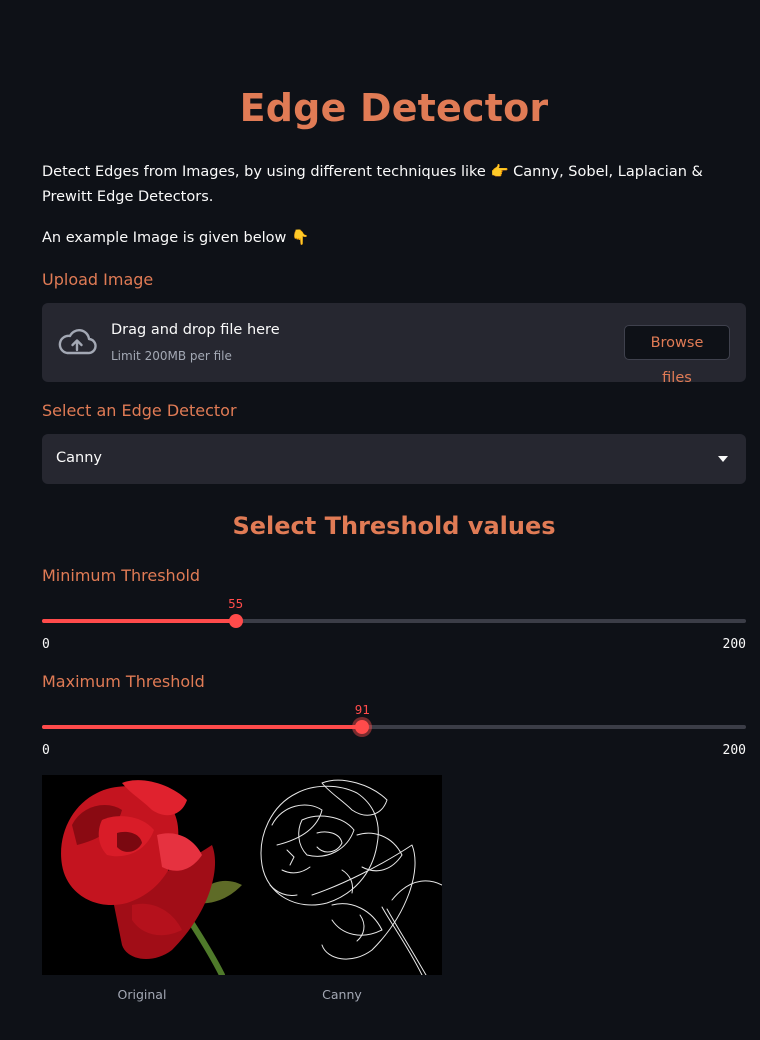 This screenshot has height=1040, width=760. I want to click on page-title: Edge Detector, so click(394, 108).